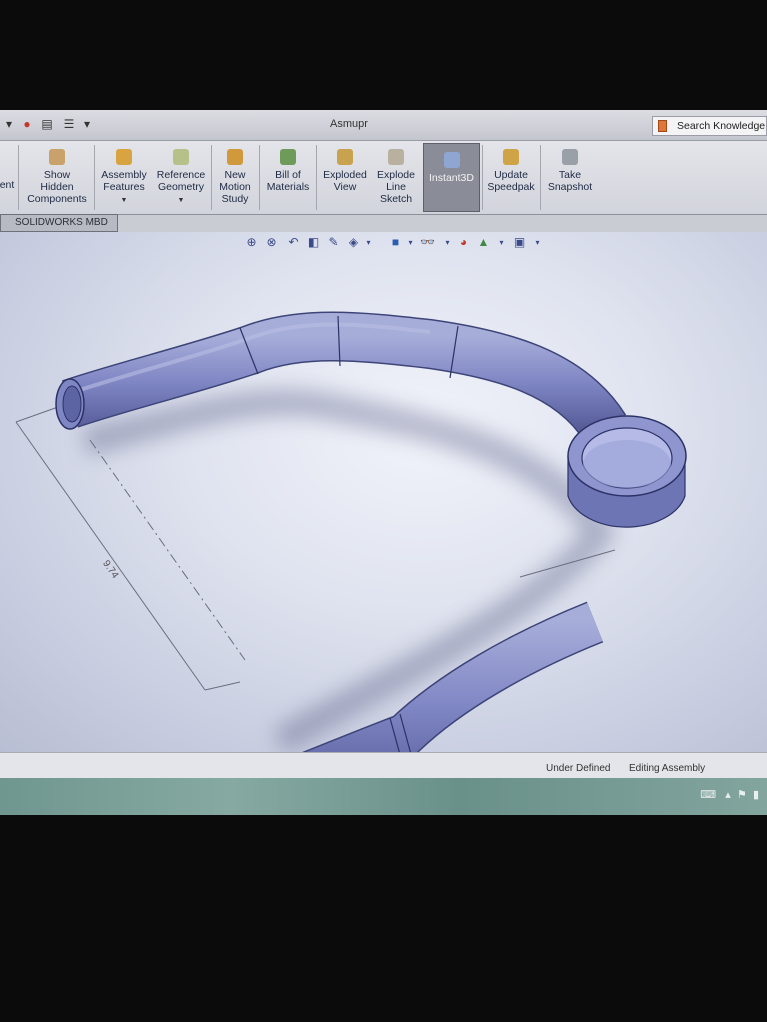  I want to click on assembly-features-icon, so click(124, 157).